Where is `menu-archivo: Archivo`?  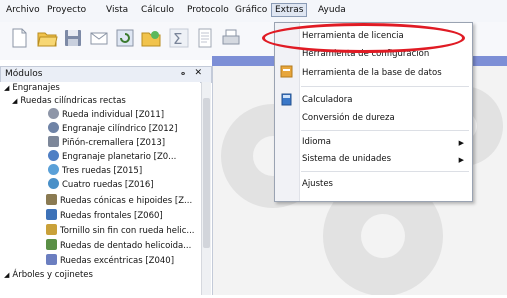 menu-archivo: Archivo is located at coordinates (23, 10).